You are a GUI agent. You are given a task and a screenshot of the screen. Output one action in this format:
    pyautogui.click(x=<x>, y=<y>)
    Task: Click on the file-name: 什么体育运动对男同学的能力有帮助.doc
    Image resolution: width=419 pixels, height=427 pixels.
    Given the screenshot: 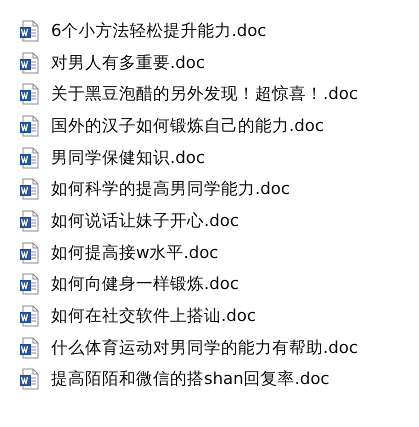 What is the action you would take?
    pyautogui.click(x=204, y=347)
    